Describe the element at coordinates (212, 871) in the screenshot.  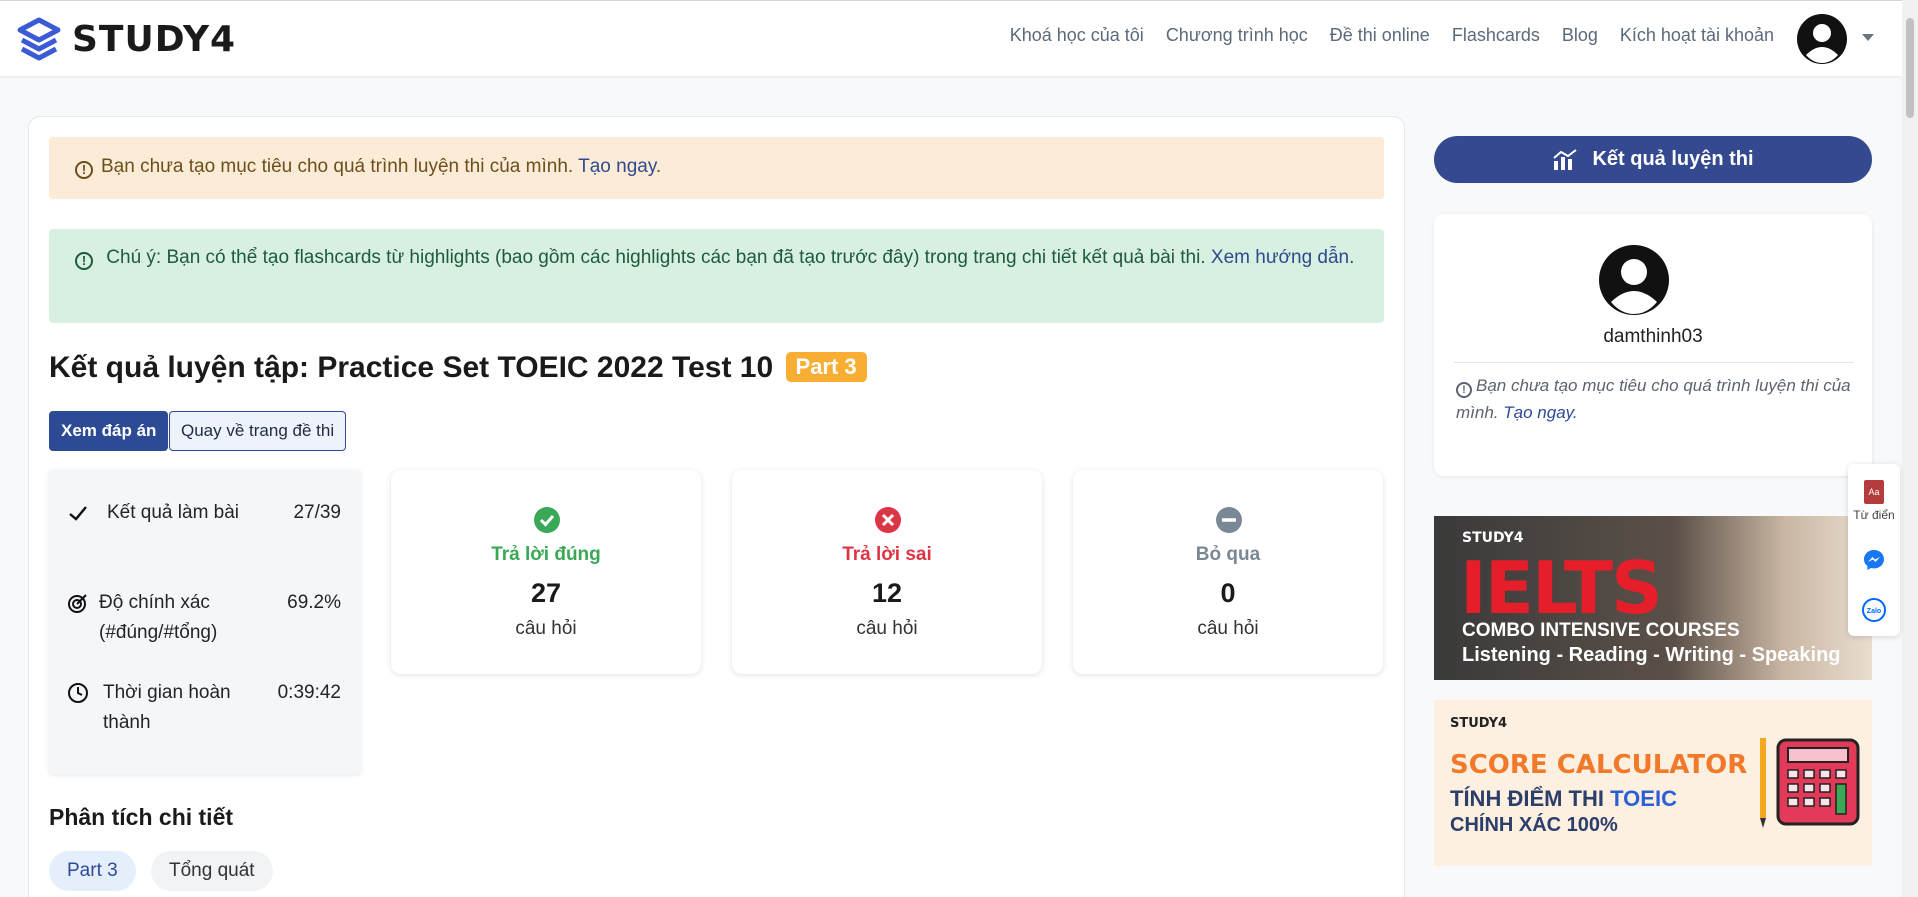
I see `tab-overview: Tổng quát` at that location.